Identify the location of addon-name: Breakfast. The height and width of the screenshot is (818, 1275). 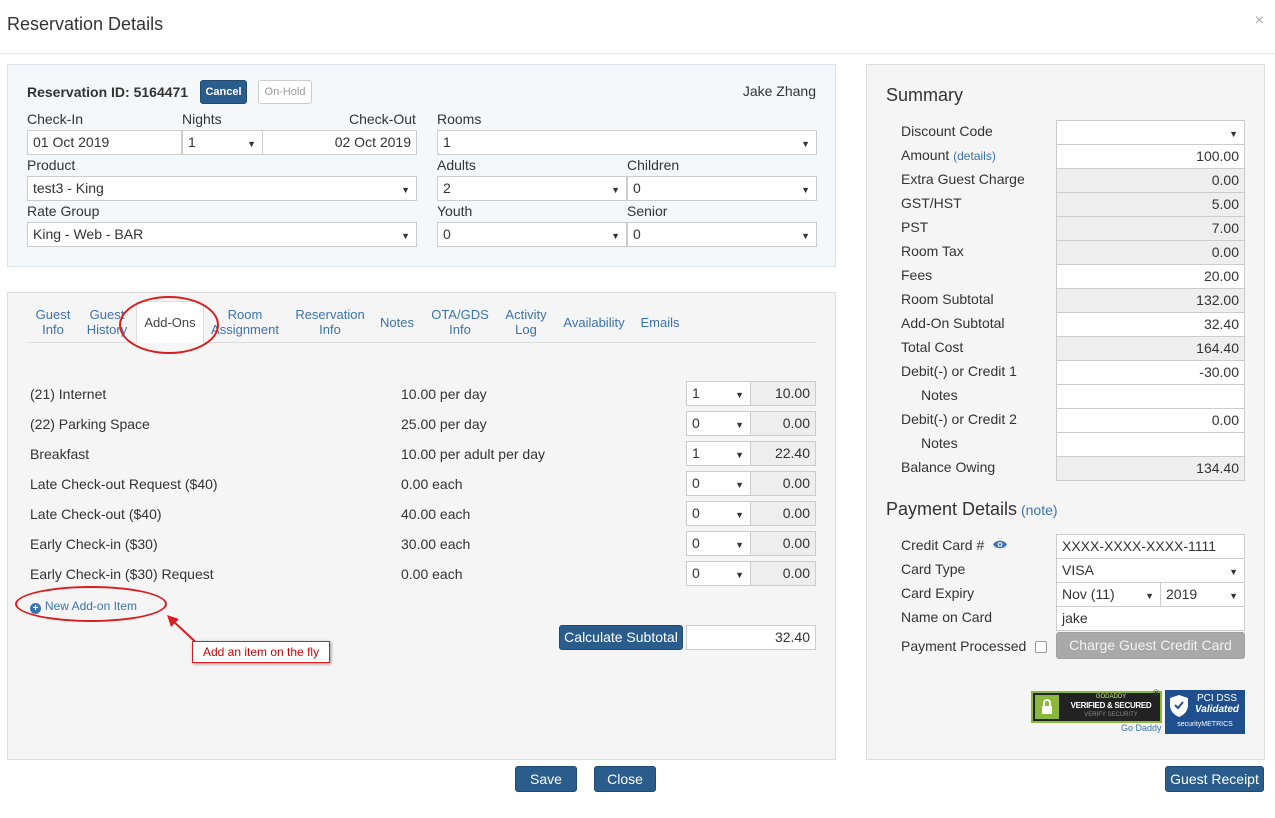
(60, 454).